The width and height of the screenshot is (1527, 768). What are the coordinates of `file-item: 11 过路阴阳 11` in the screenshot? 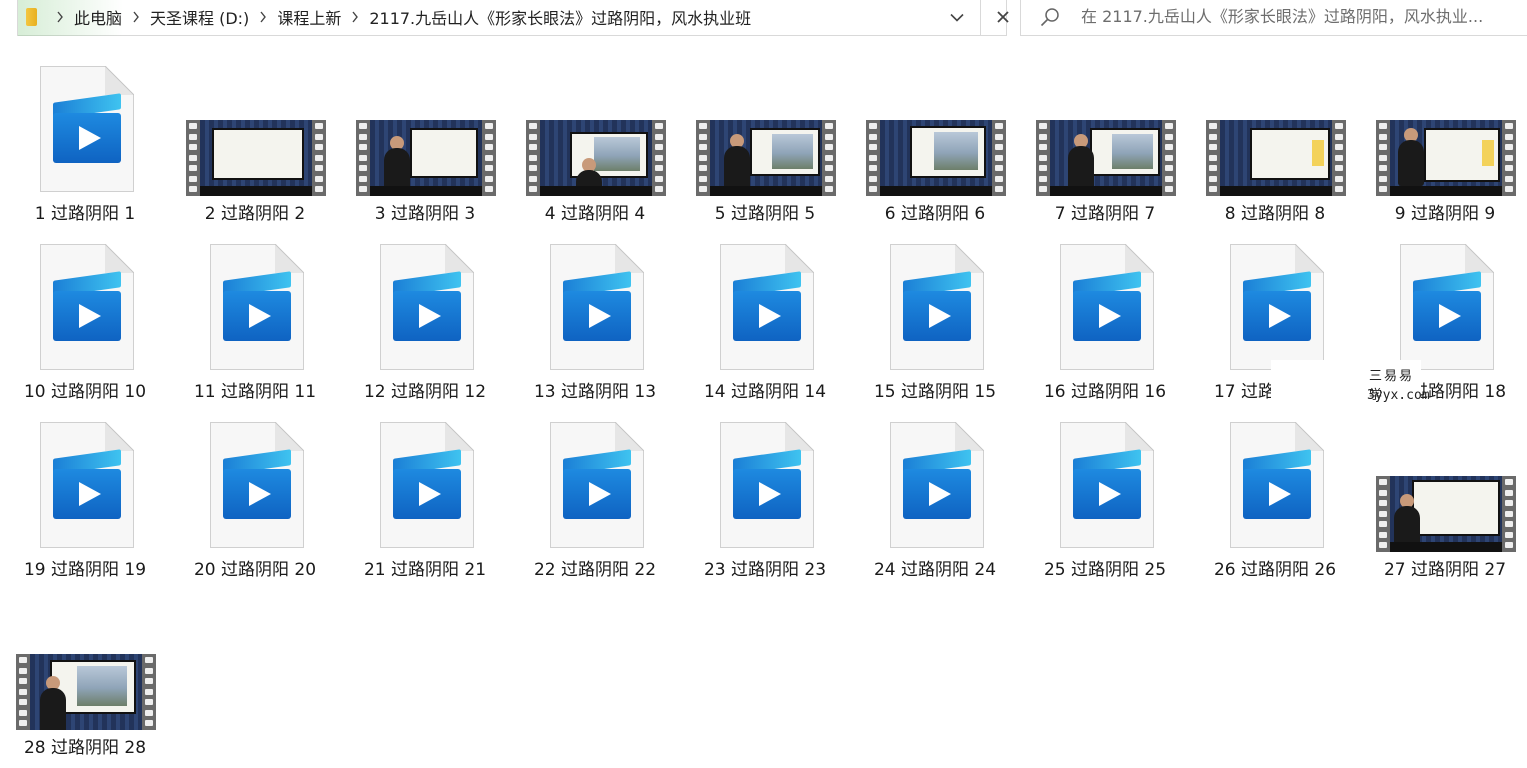 It's located at (255, 309).